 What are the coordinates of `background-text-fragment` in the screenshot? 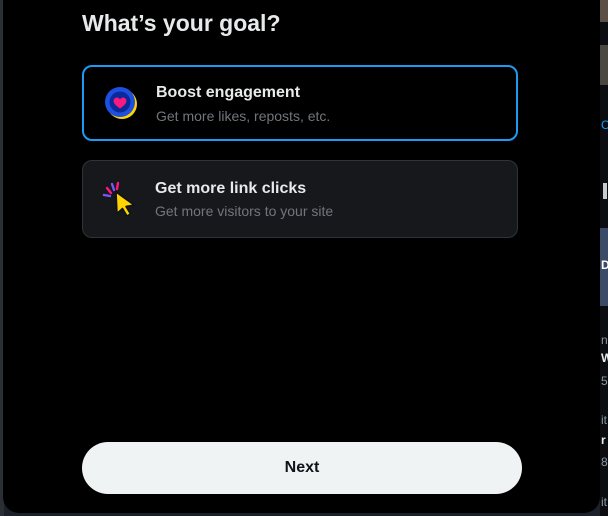 It's located at (605, 191).